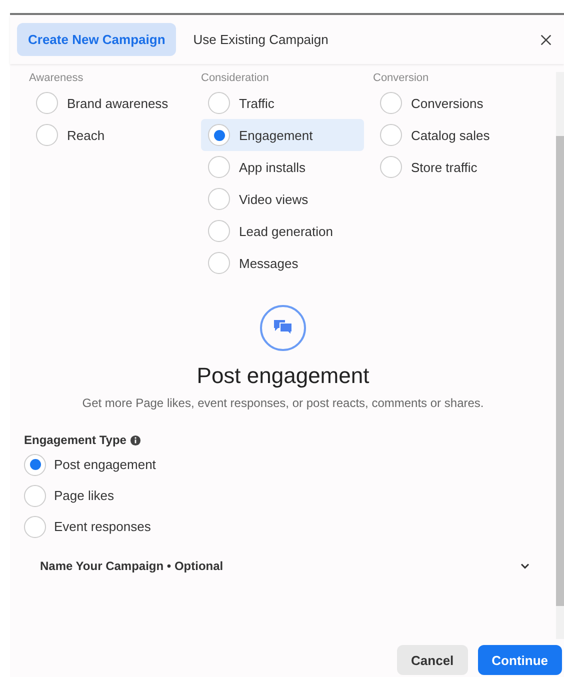 Image resolution: width=564 pixels, height=677 pixels. What do you see at coordinates (450, 135) in the screenshot?
I see `option-label: Catalog sales` at bounding box center [450, 135].